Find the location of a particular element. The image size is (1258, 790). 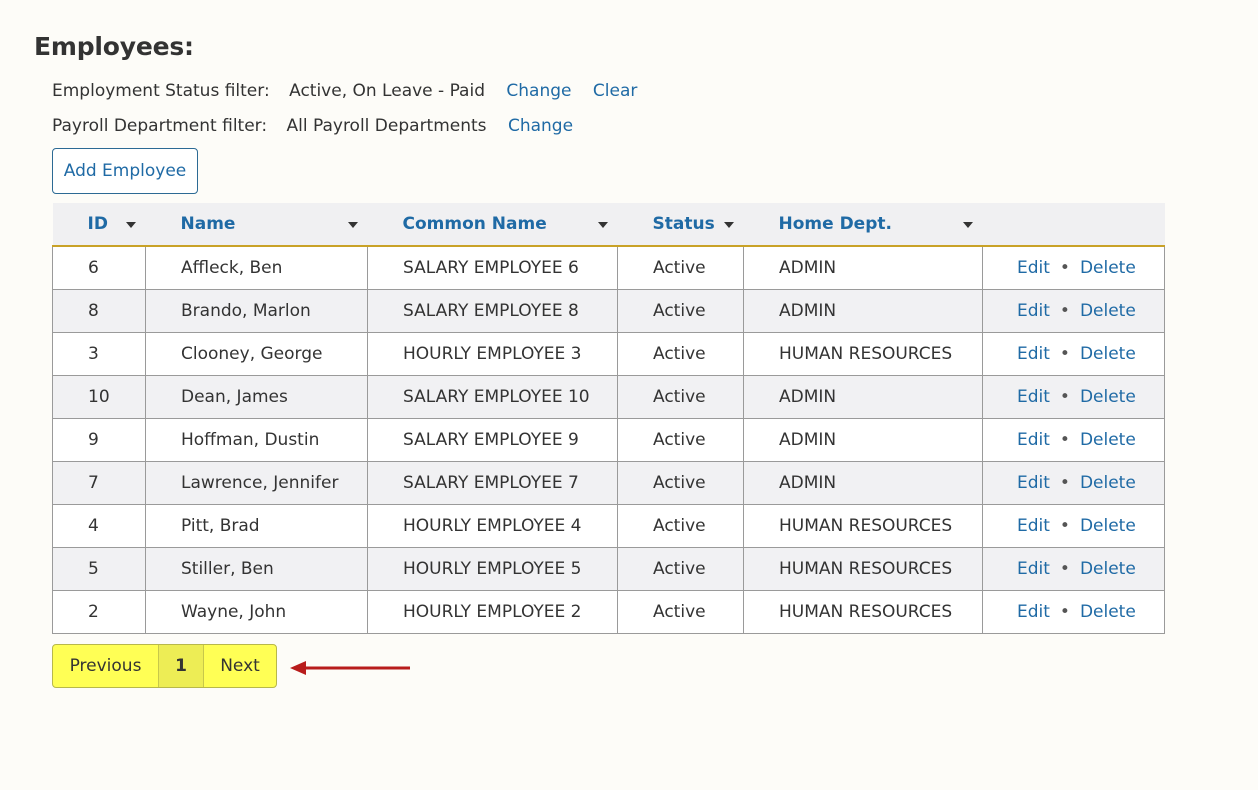

column-label: ID is located at coordinates (97, 224).